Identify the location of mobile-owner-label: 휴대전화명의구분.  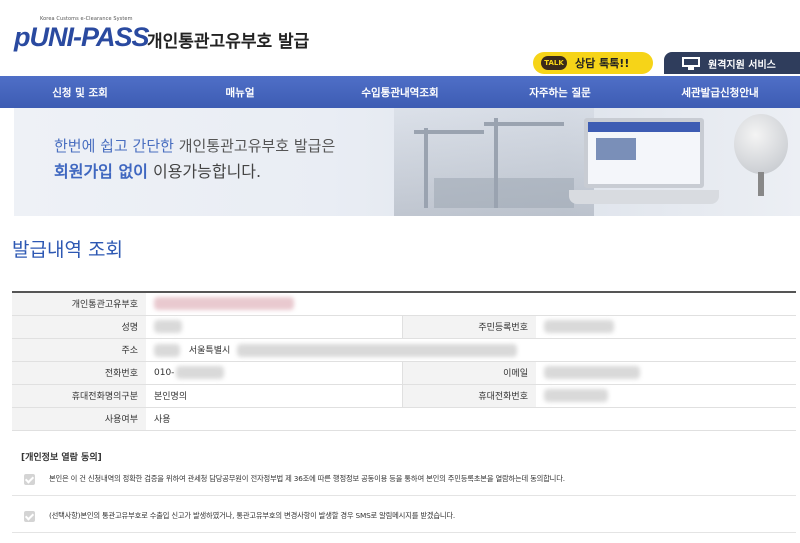
(79, 396).